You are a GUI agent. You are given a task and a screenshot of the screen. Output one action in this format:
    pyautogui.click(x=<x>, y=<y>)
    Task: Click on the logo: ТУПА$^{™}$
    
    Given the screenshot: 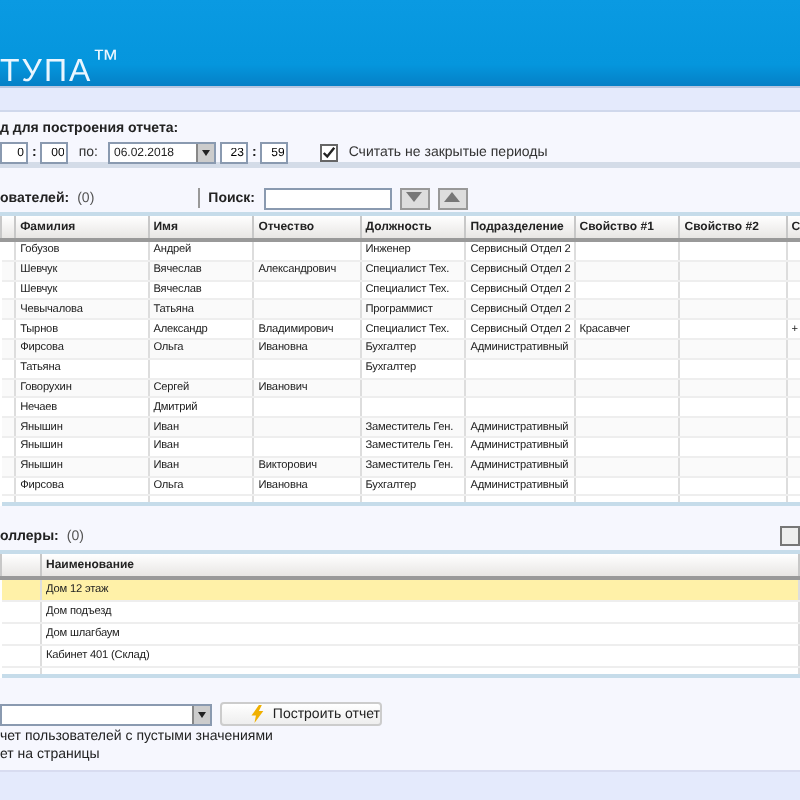 What is the action you would take?
    pyautogui.click(x=60, y=67)
    